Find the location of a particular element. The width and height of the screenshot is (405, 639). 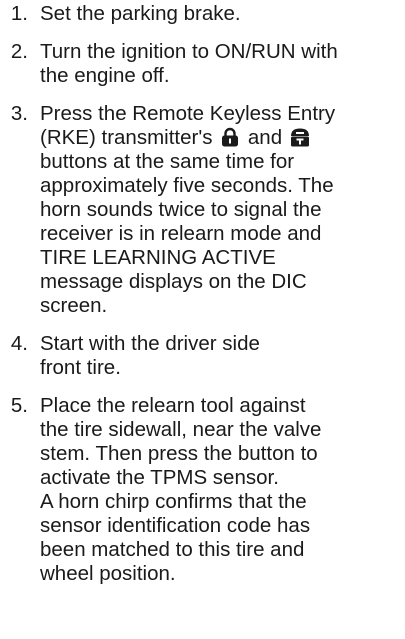

step-line: Place the relearn tool against is located at coordinates (173, 405).